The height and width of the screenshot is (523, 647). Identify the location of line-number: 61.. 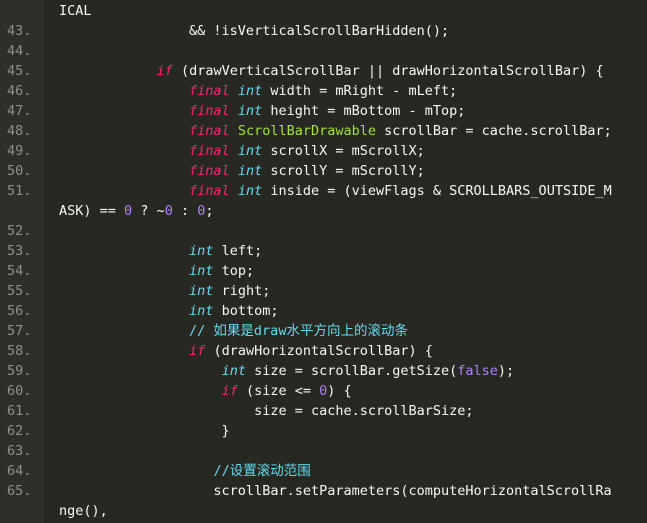
(19, 411).